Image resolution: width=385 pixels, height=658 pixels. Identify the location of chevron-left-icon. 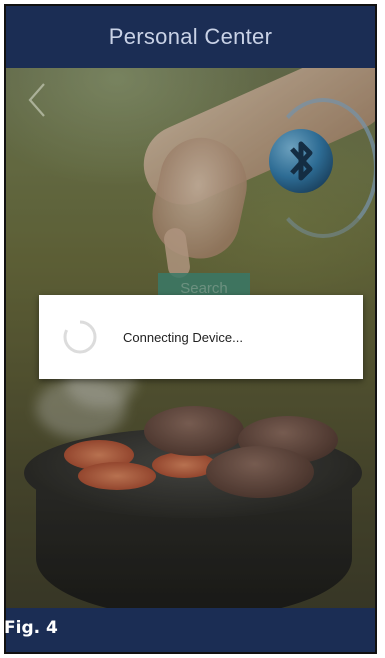
(37, 100).